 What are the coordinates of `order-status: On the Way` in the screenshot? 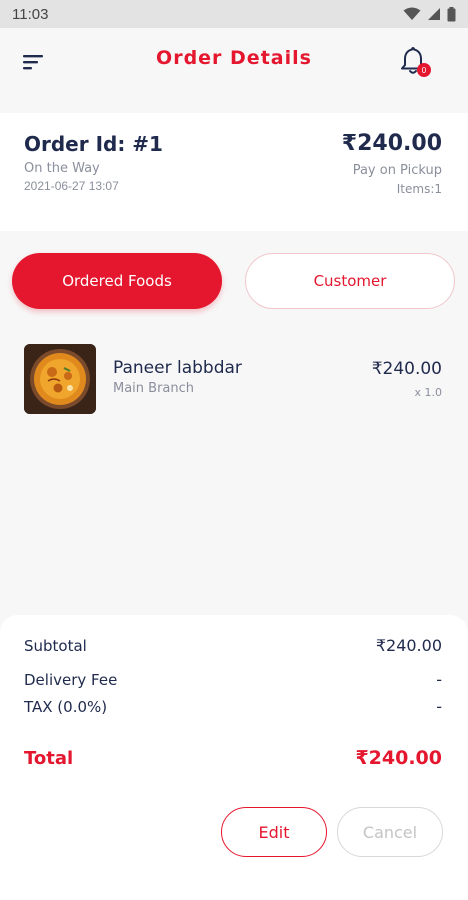 It's located at (62, 168).